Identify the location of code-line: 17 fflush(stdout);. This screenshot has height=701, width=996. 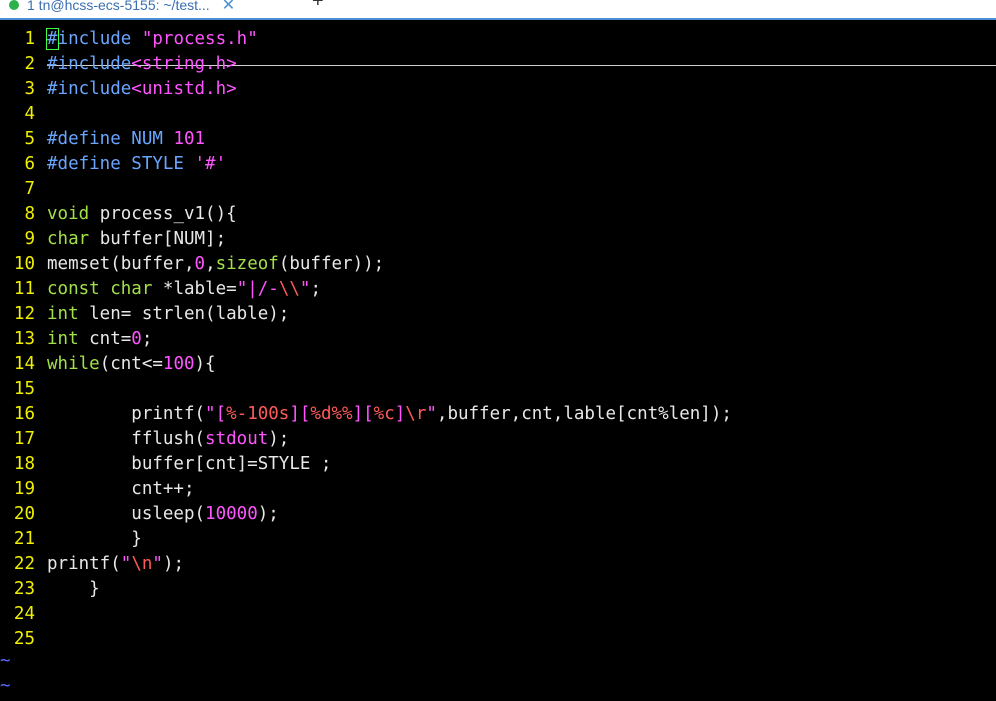
(144, 439).